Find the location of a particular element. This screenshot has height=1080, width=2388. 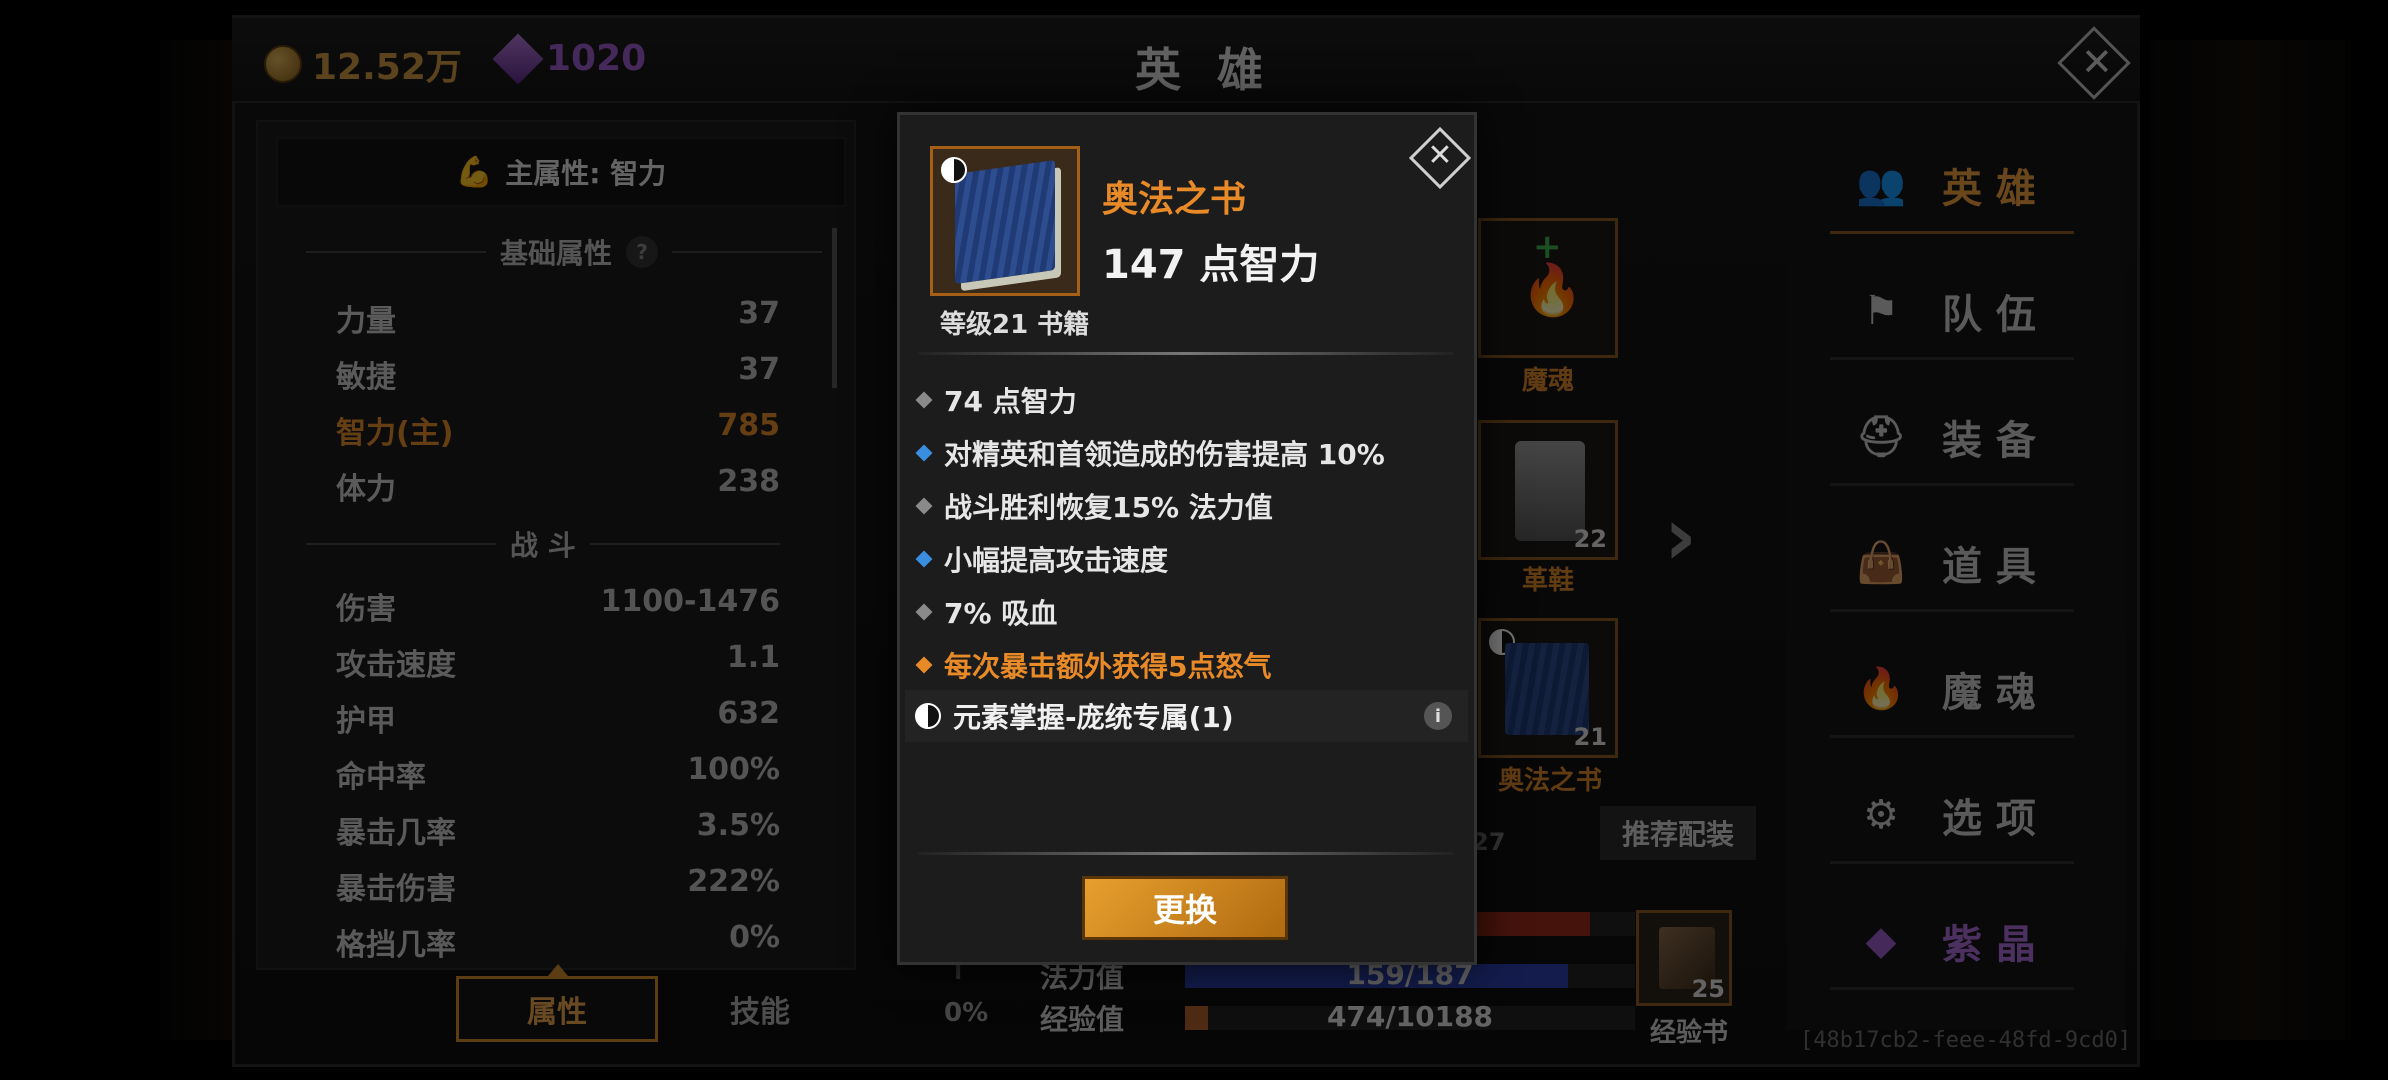

stat-row-block-chance: 格挡几率 0% is located at coordinates (558, 941).